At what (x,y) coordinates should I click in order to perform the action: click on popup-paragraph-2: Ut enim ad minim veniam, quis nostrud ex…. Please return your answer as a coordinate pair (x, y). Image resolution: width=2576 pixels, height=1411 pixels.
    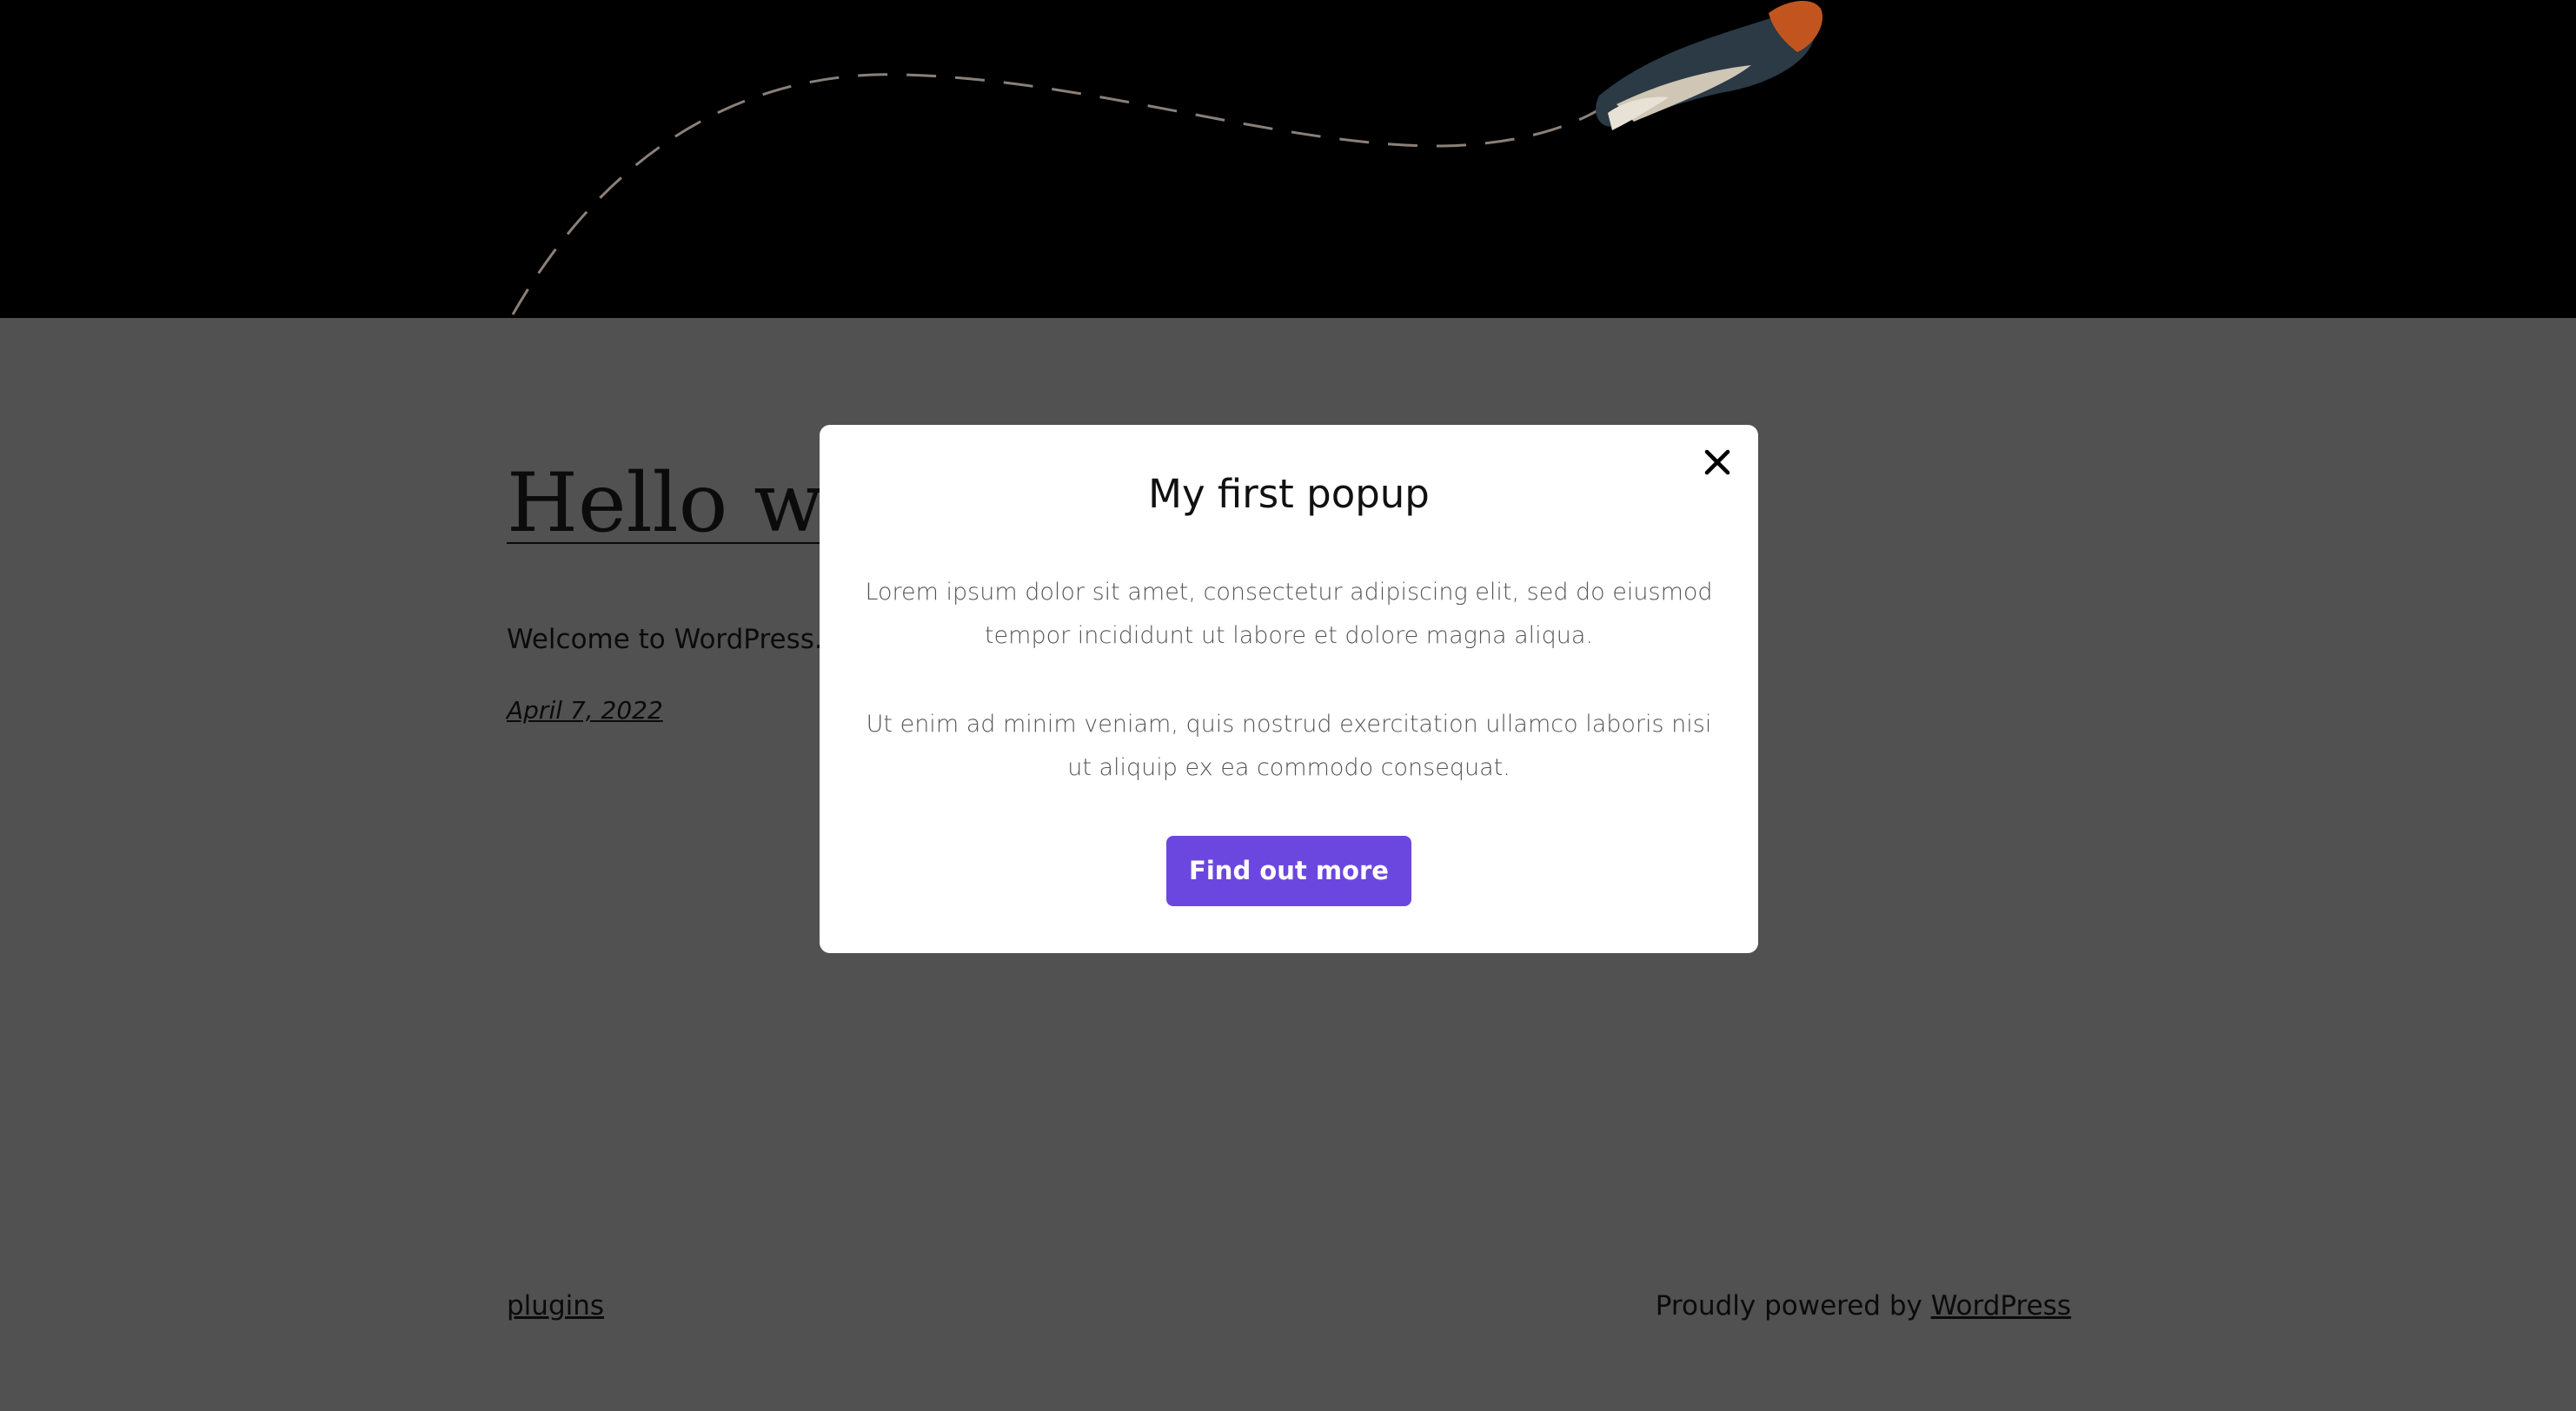
    Looking at the image, I should click on (1289, 746).